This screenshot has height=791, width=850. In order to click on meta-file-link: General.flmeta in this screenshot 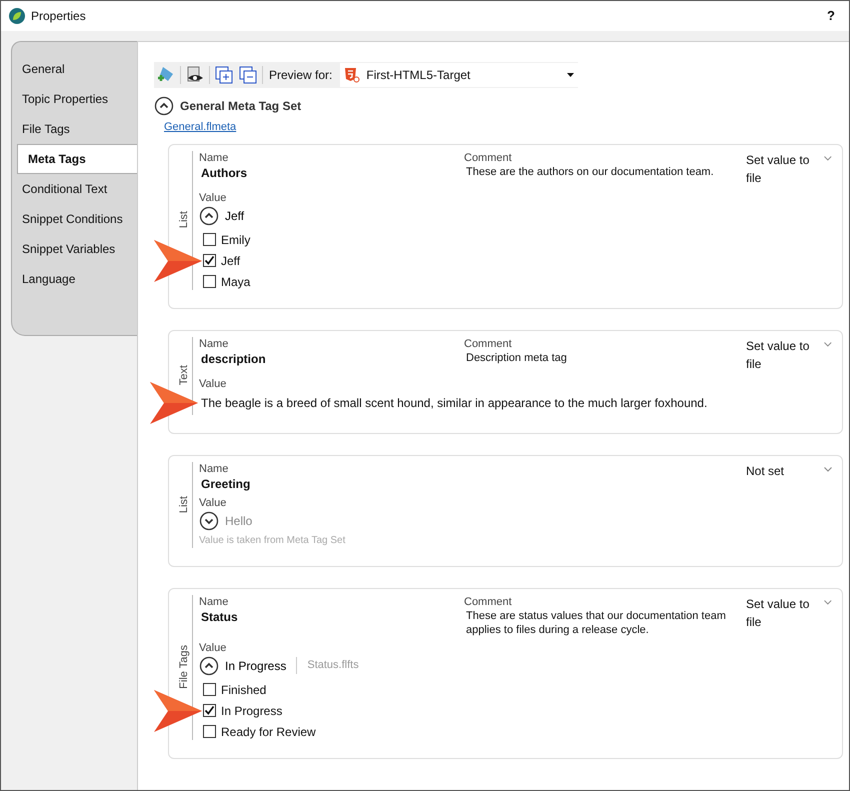, I will do `click(200, 127)`.